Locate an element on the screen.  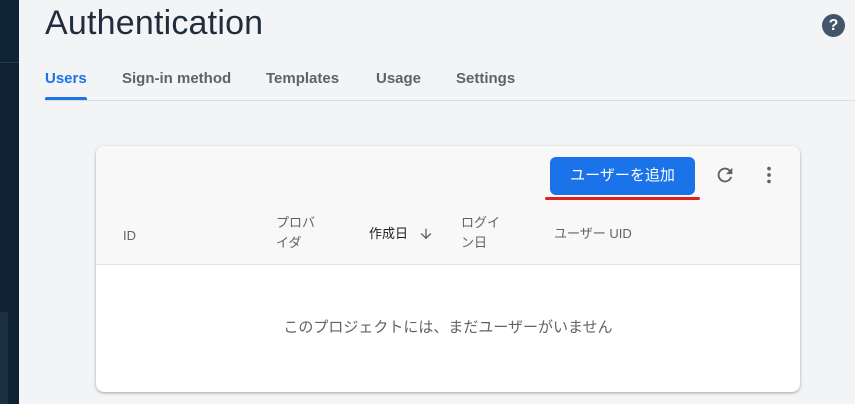
tab-settings: Settings is located at coordinates (485, 84).